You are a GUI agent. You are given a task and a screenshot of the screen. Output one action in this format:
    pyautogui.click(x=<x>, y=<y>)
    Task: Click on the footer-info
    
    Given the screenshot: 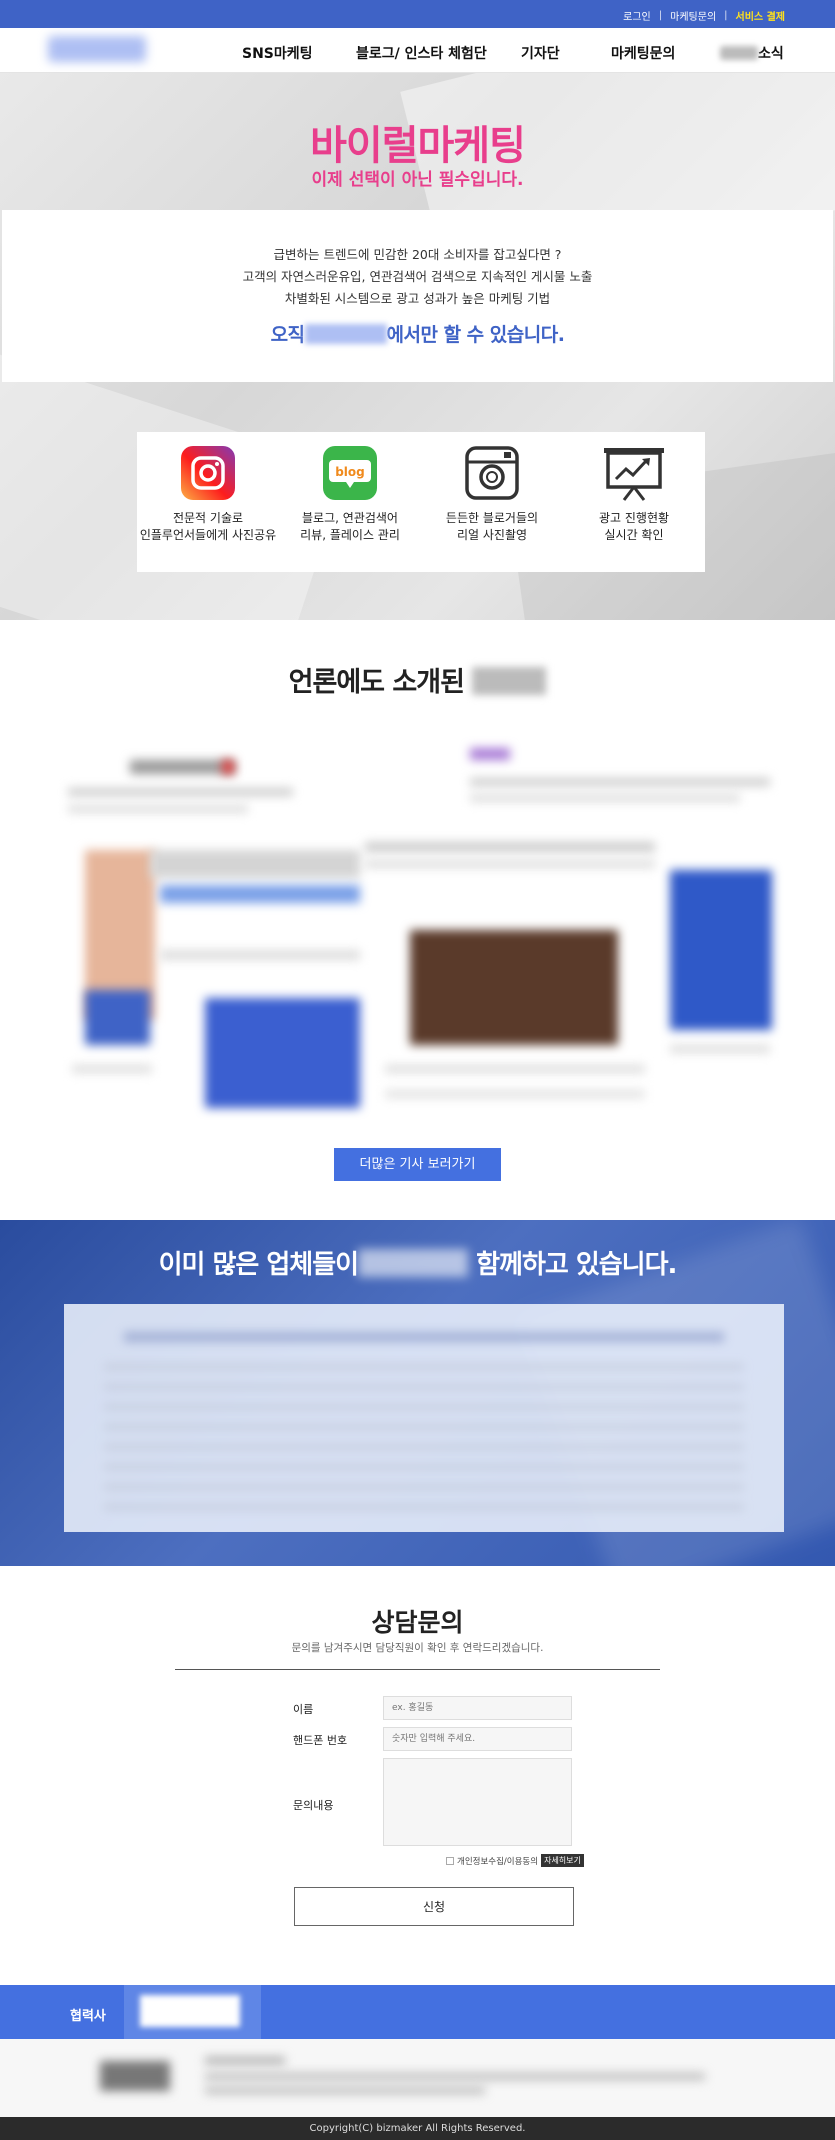 What is the action you would take?
    pyautogui.click(x=417, y=2078)
    